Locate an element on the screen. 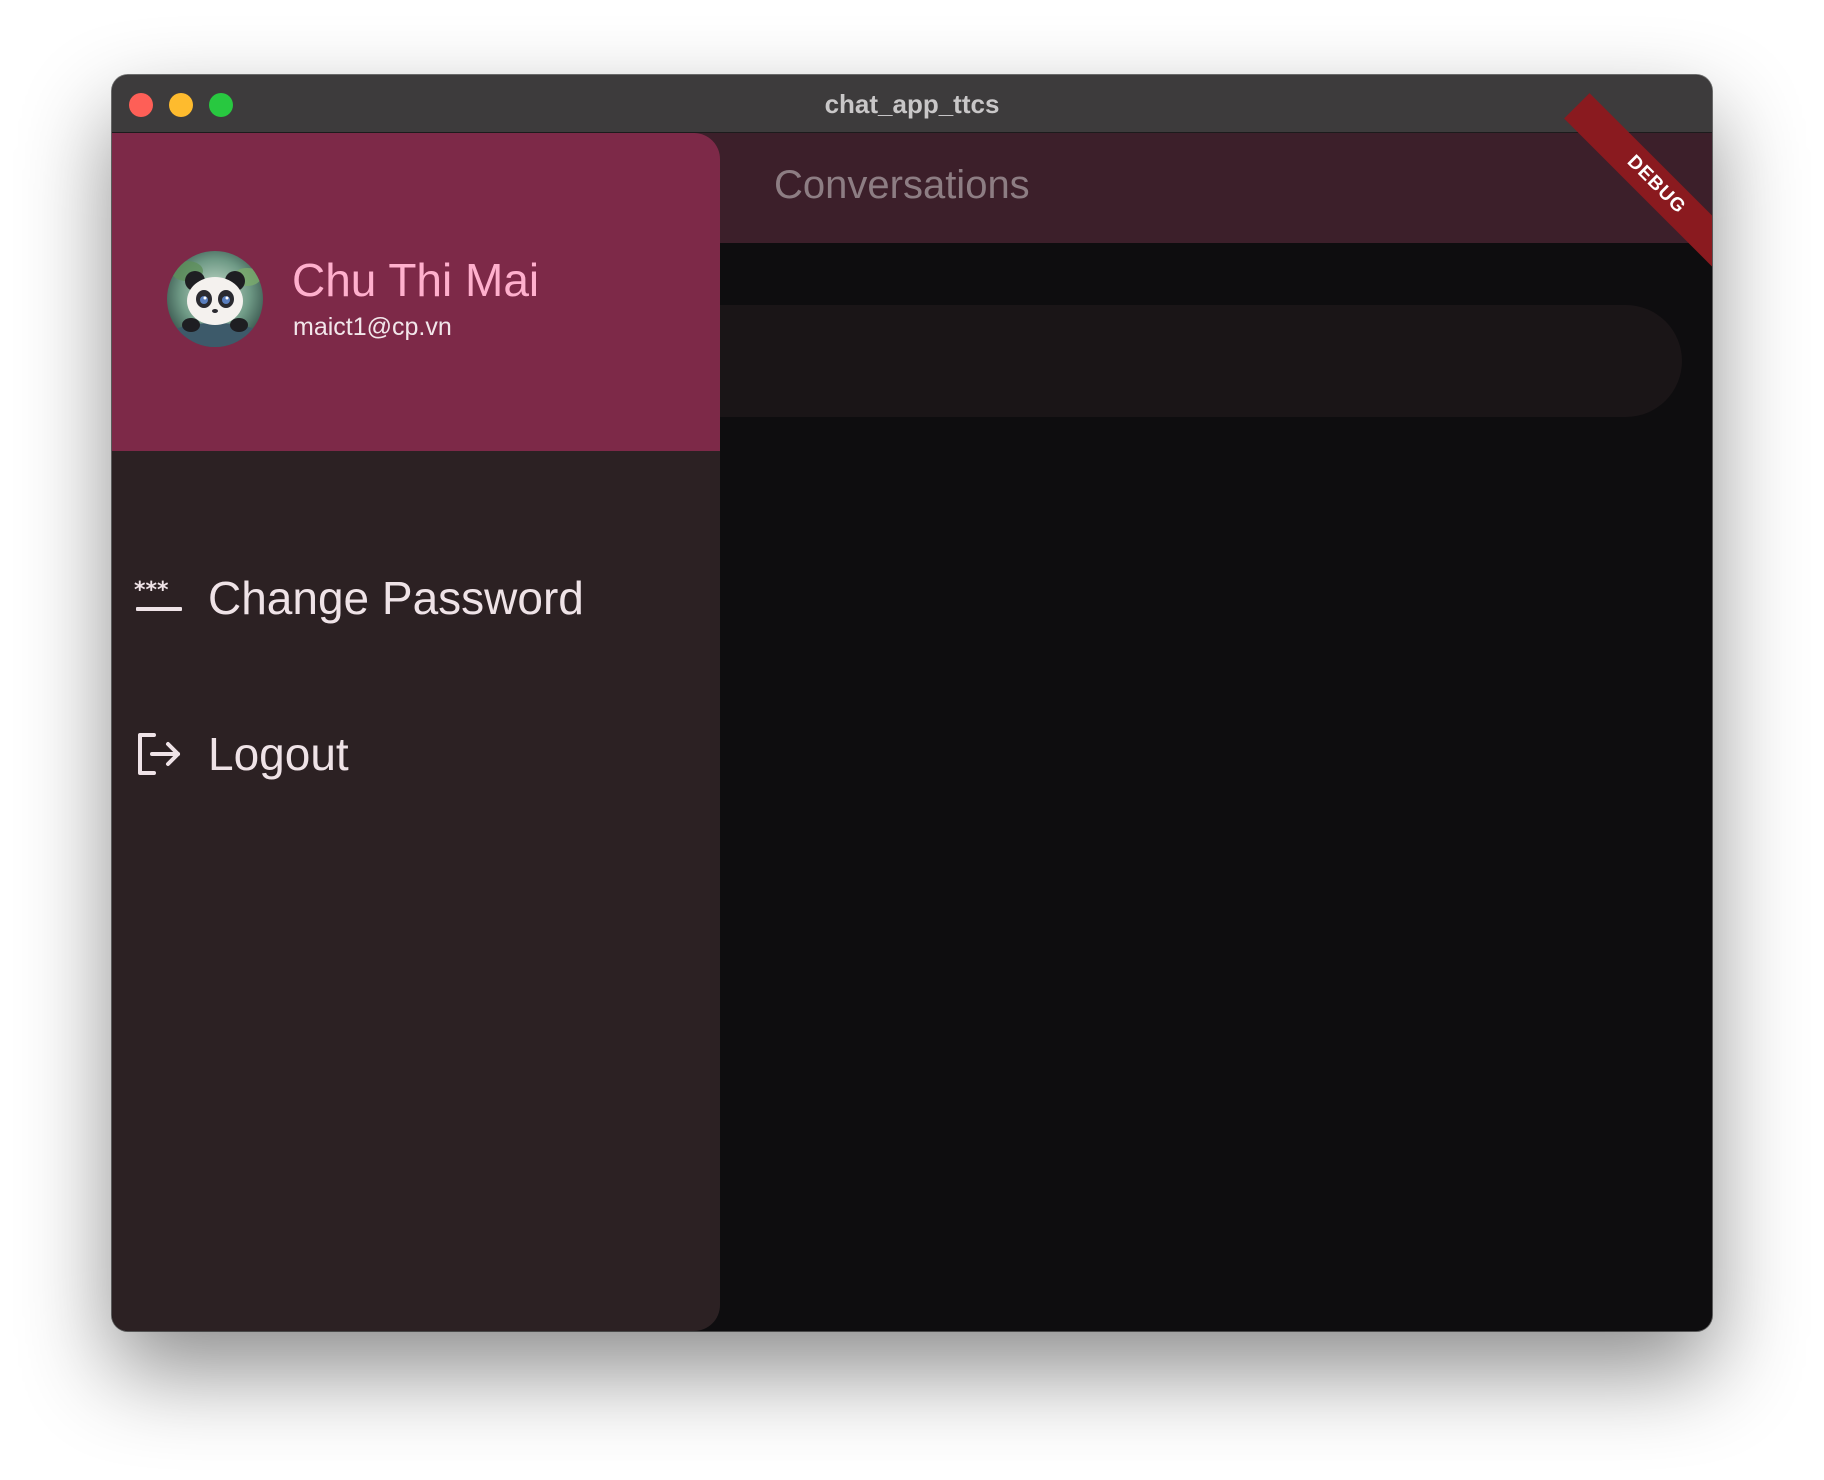  change-password-label: Change Password is located at coordinates (396, 598).